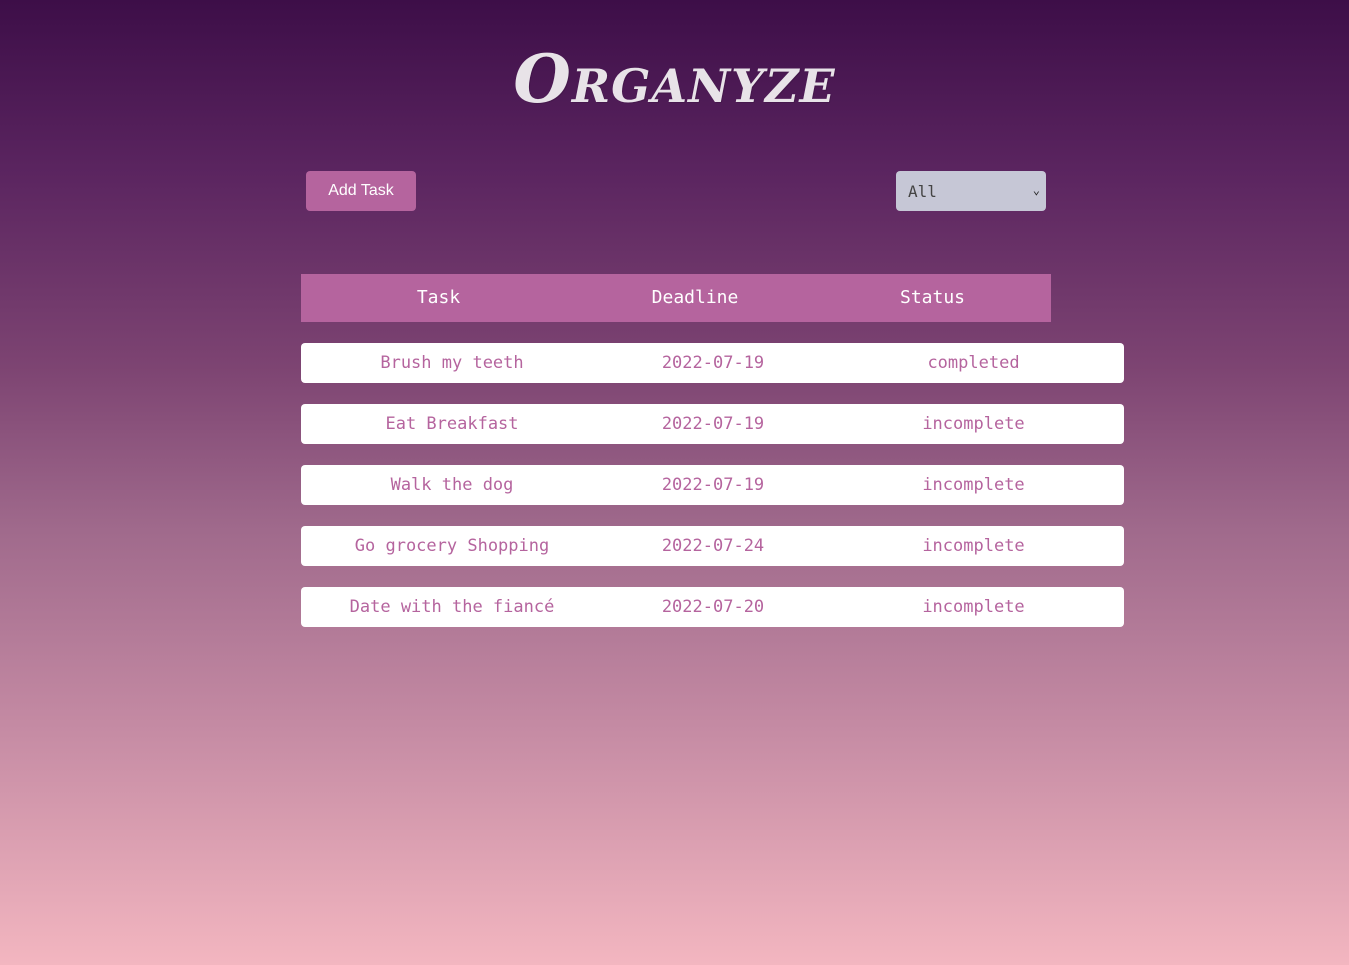 This screenshot has width=1349, height=965. What do you see at coordinates (452, 424) in the screenshot?
I see `task-name: Eat Breakfast` at bounding box center [452, 424].